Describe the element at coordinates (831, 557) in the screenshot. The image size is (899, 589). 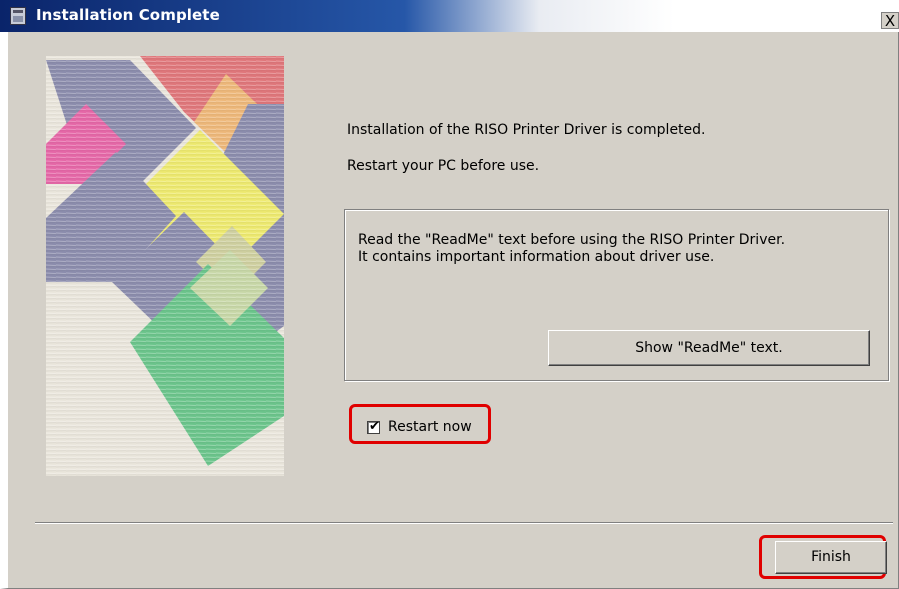
I see `finish-button: Finish` at that location.